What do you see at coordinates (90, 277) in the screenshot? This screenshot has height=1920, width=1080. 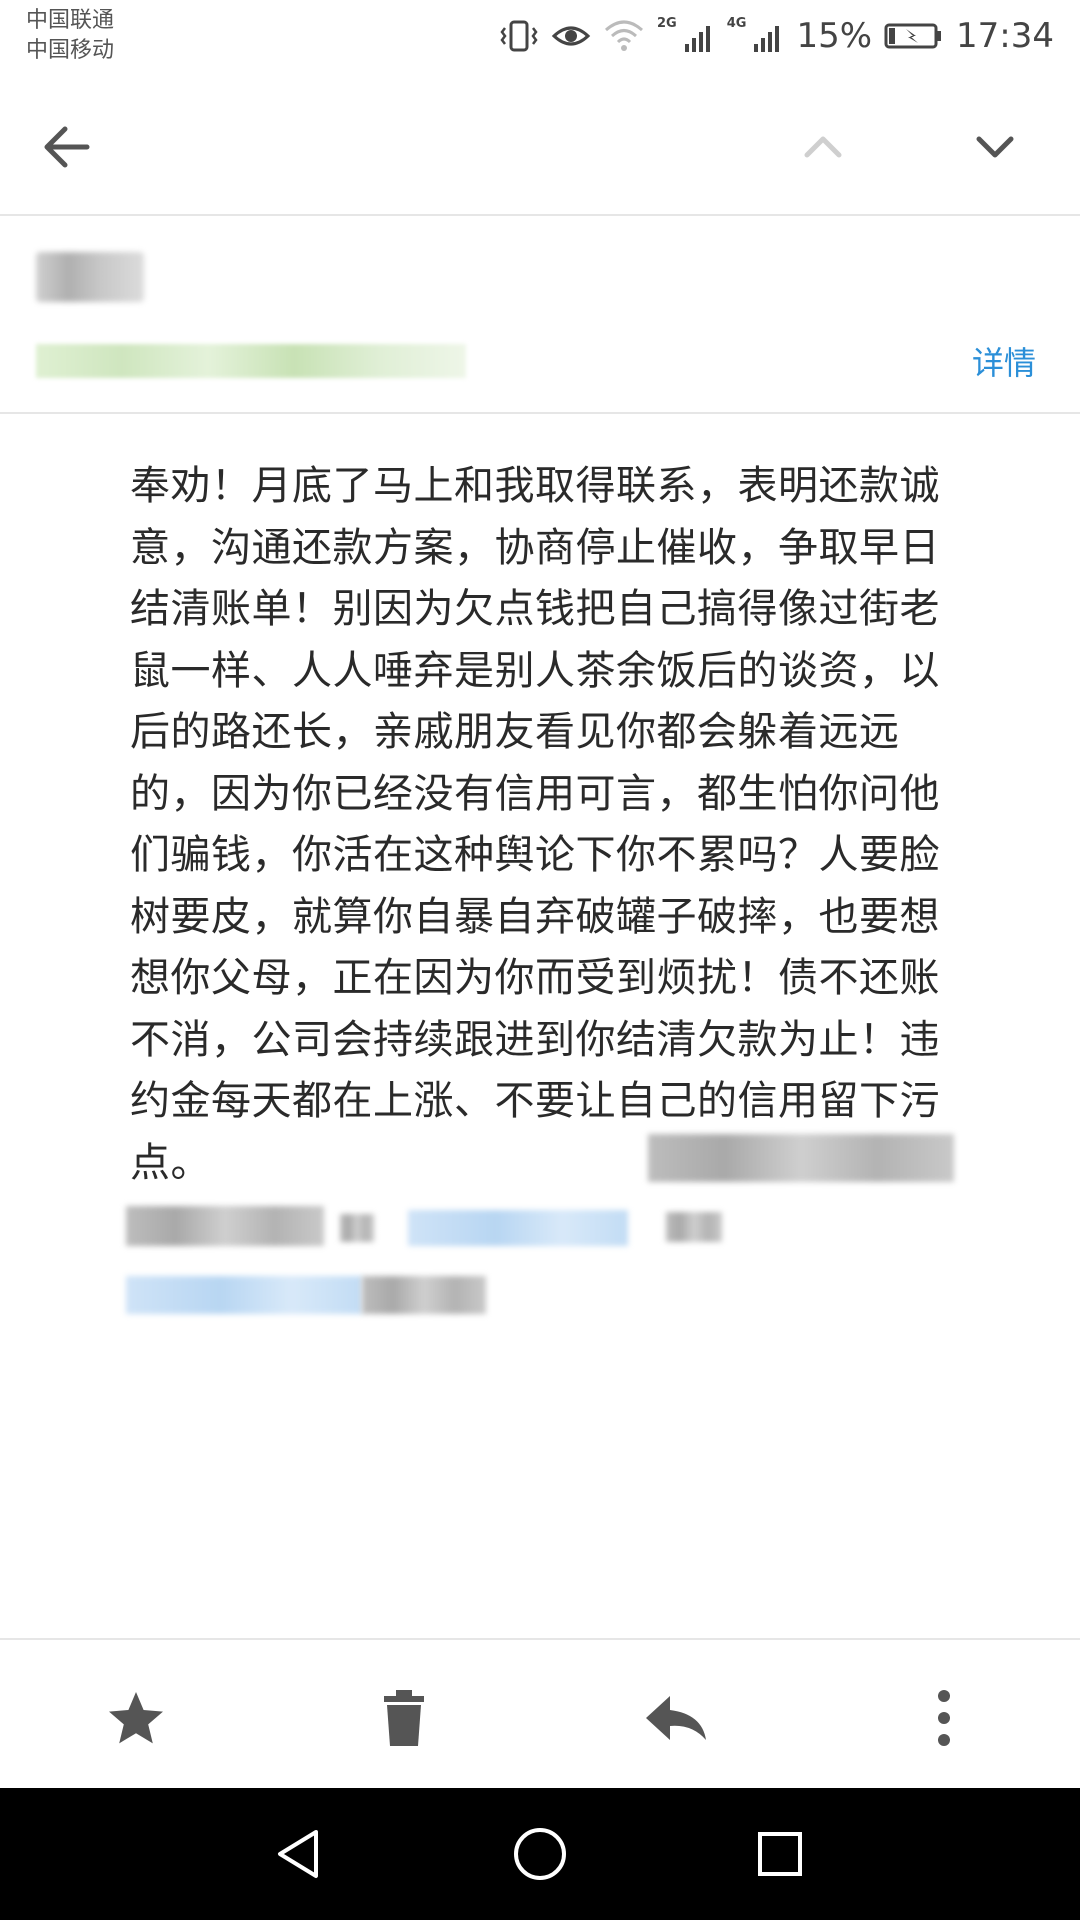 I see `sender-name-redacted` at bounding box center [90, 277].